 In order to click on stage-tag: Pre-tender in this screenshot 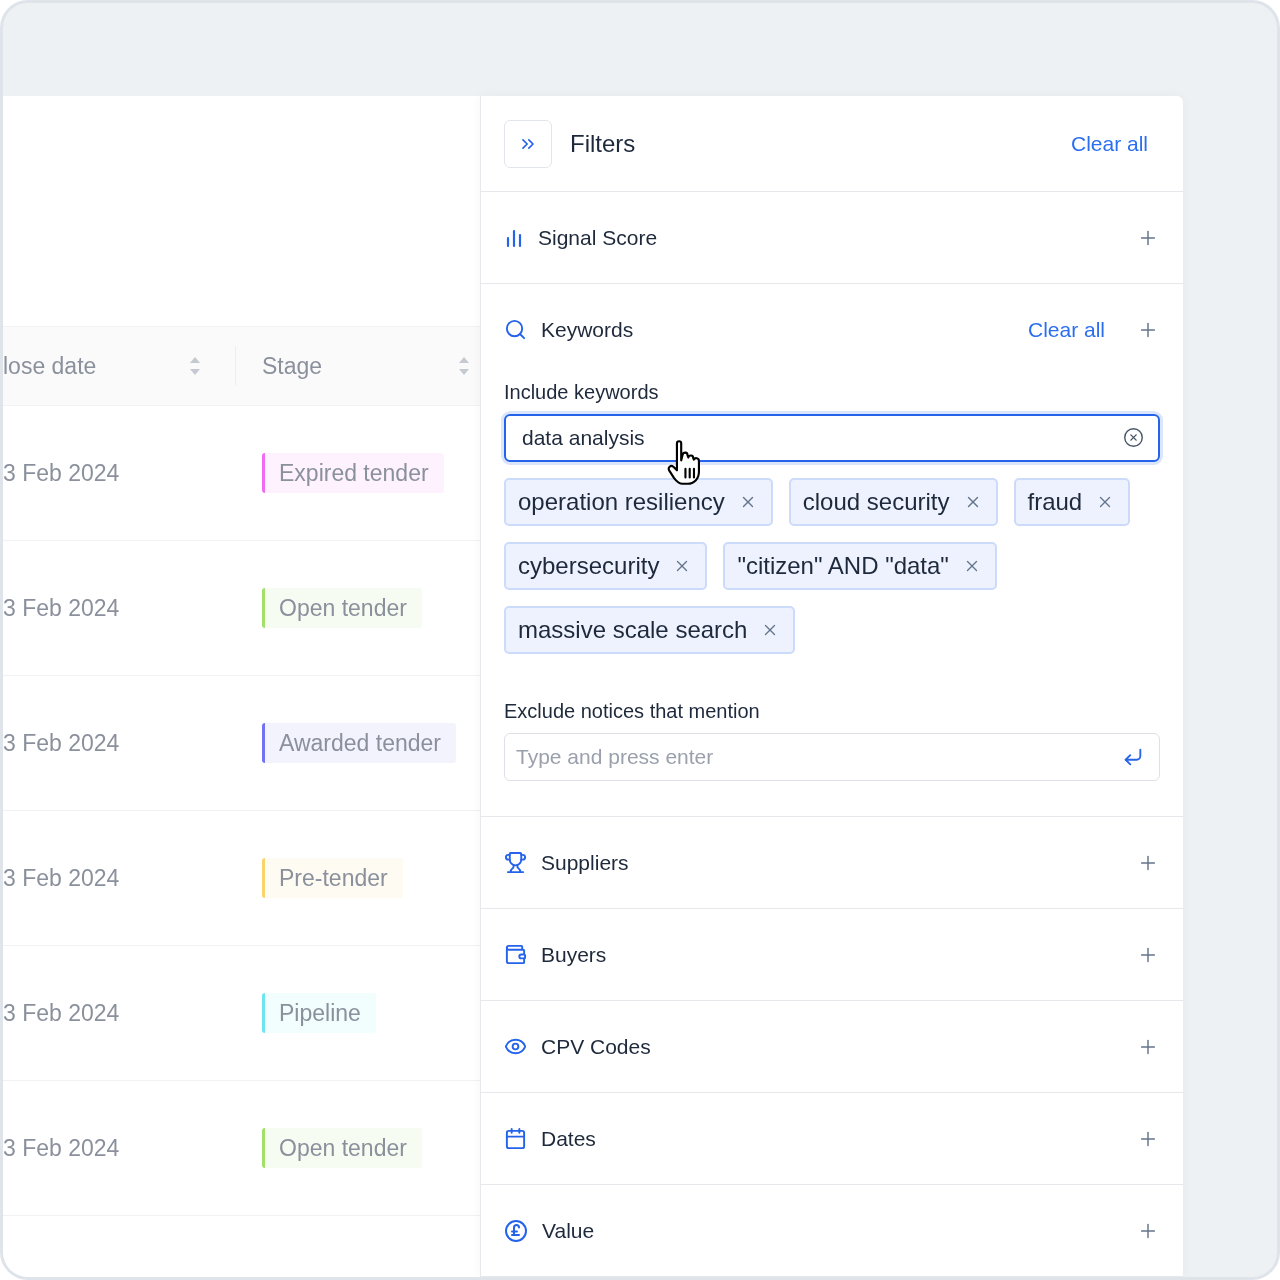, I will do `click(332, 878)`.